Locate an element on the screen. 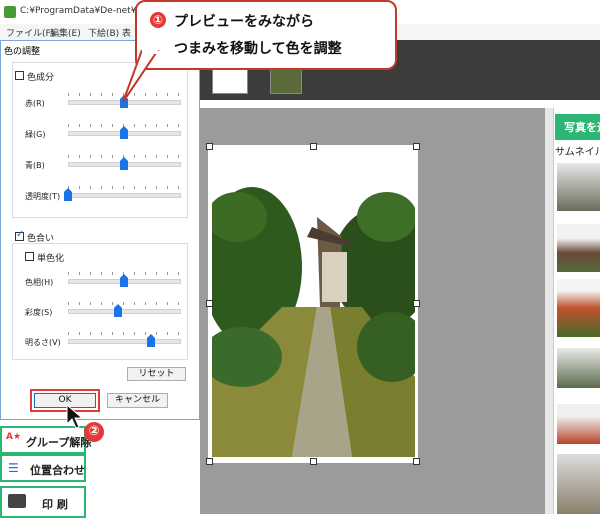  check-mark-icon: ✓ is located at coordinates (20, 234).